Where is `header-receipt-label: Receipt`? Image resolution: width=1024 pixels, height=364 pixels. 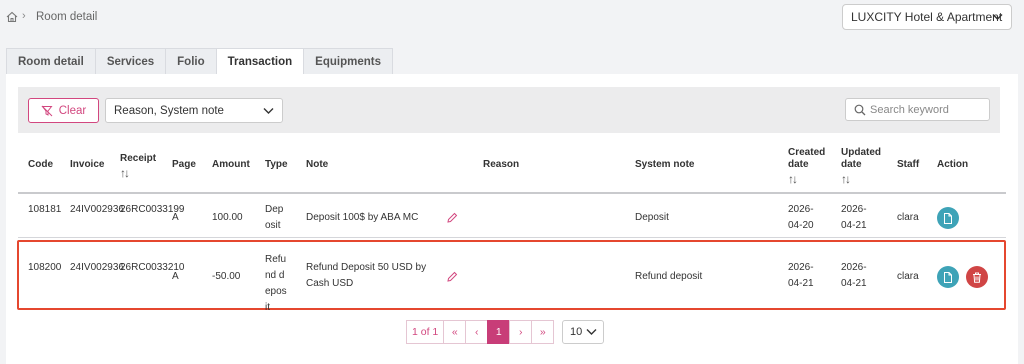 header-receipt-label: Receipt is located at coordinates (138, 158).